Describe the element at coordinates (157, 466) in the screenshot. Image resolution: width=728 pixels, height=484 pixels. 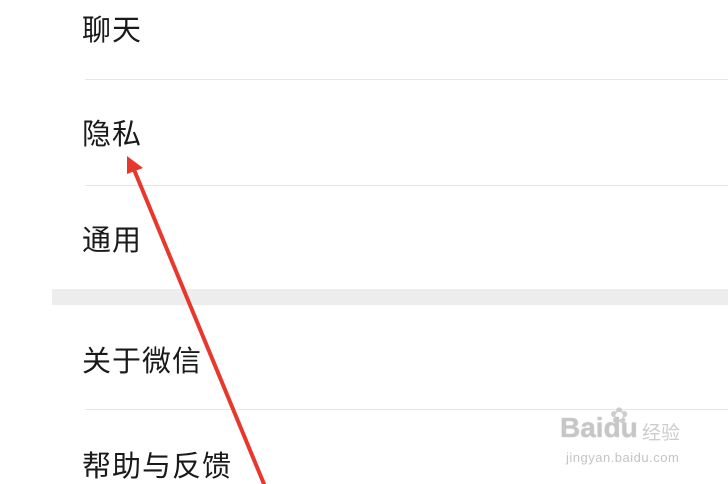
I see `settings-item-label: 帮助与反馈` at that location.